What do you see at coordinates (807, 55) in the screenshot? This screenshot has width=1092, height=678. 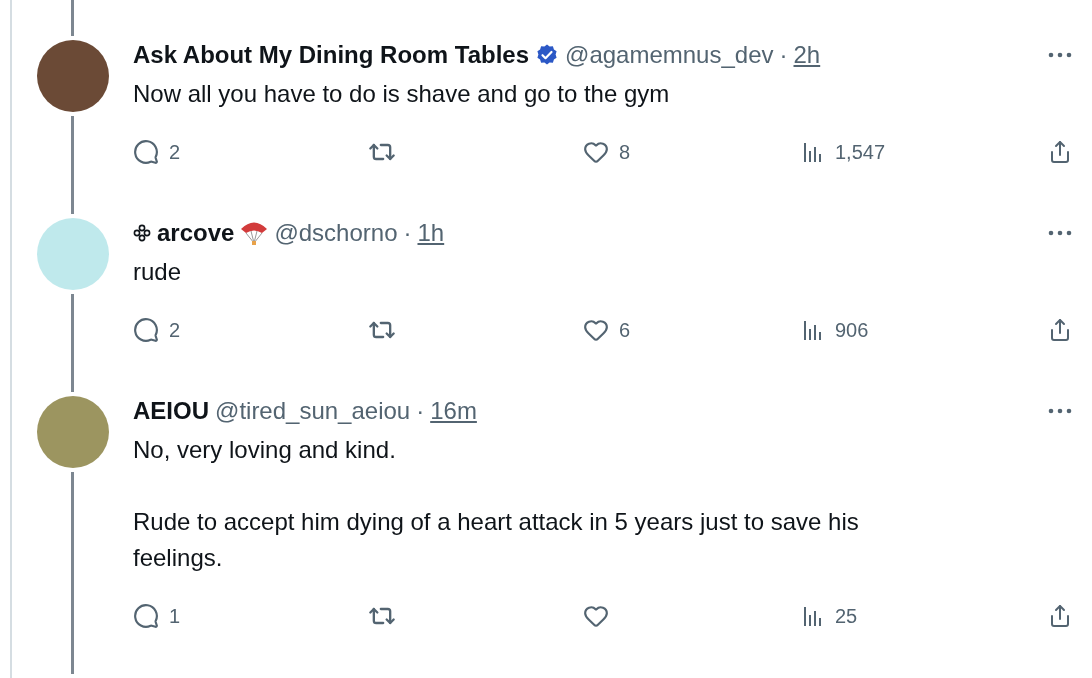 I see `timestamp-link: 2h` at bounding box center [807, 55].